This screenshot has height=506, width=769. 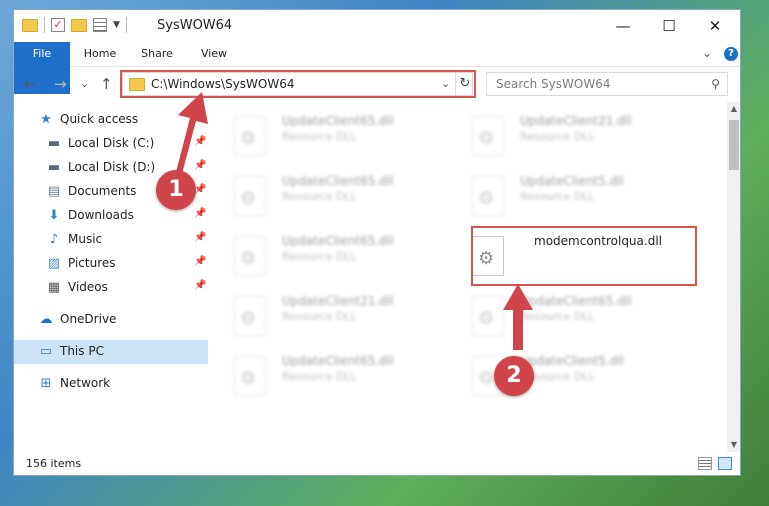 I want to click on callout-badge-1: 1, so click(x=176, y=190).